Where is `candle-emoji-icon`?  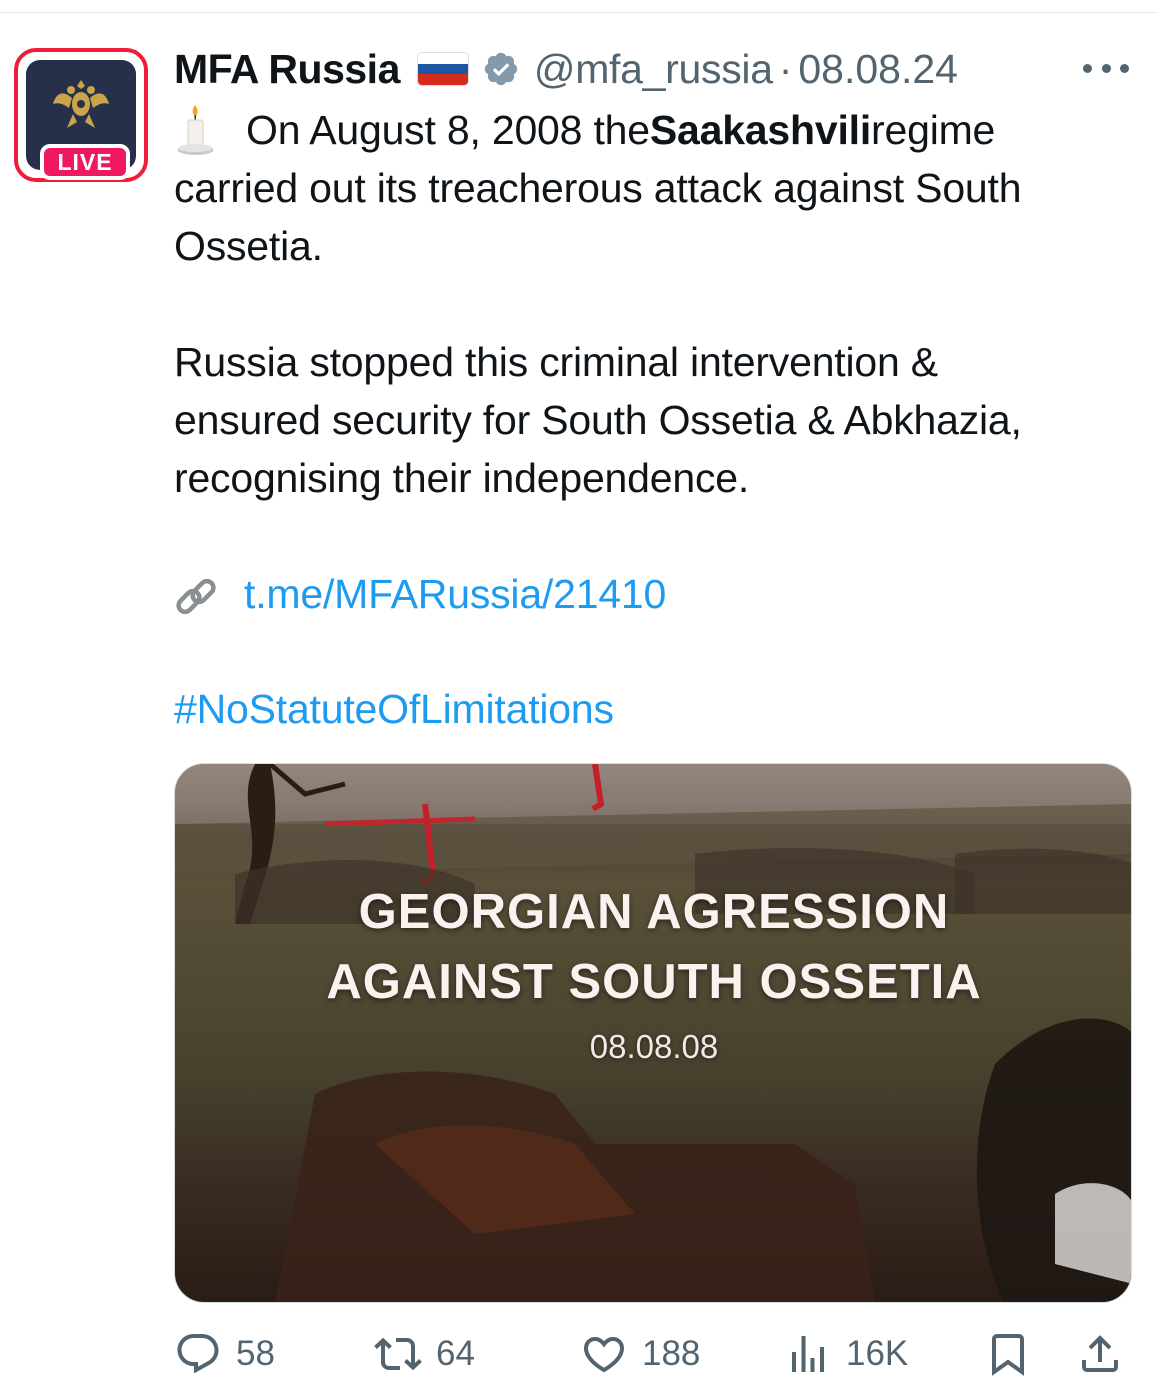 candle-emoji-icon is located at coordinates (195, 130).